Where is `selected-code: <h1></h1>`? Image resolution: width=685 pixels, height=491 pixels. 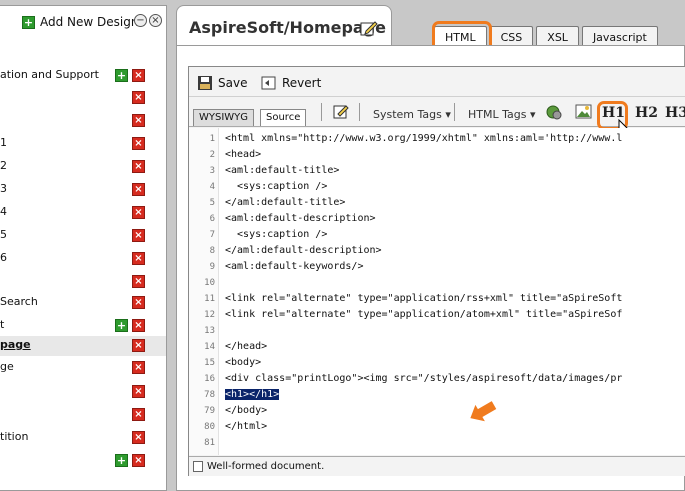
selected-code: <h1></h1> is located at coordinates (252, 394).